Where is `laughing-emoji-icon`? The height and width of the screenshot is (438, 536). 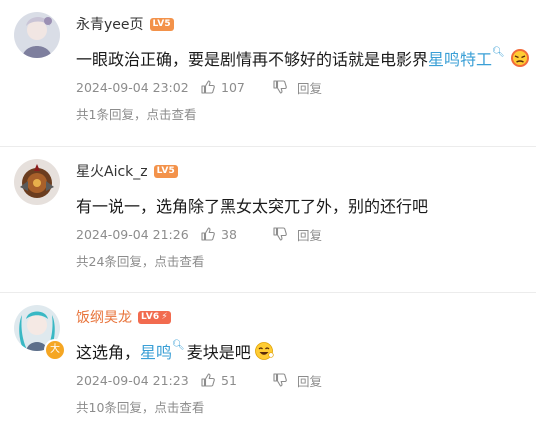 laughing-emoji-icon is located at coordinates (264, 351).